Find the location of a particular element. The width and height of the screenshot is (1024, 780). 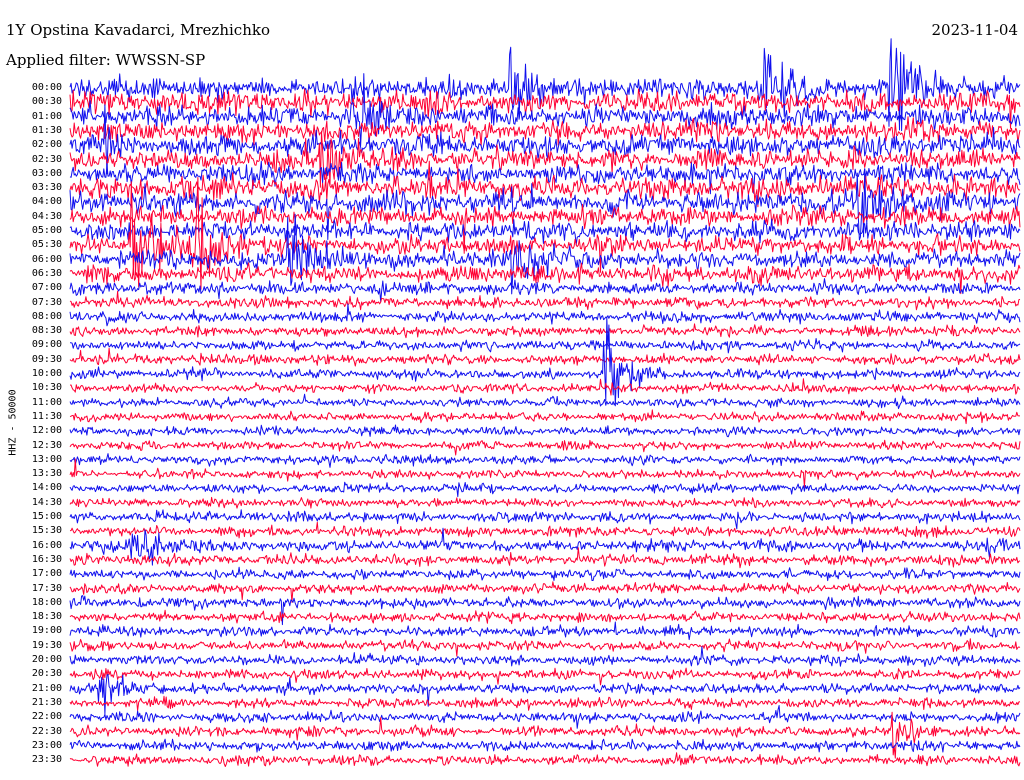

time-label-0930: 09:30 is located at coordinates (46, 359).